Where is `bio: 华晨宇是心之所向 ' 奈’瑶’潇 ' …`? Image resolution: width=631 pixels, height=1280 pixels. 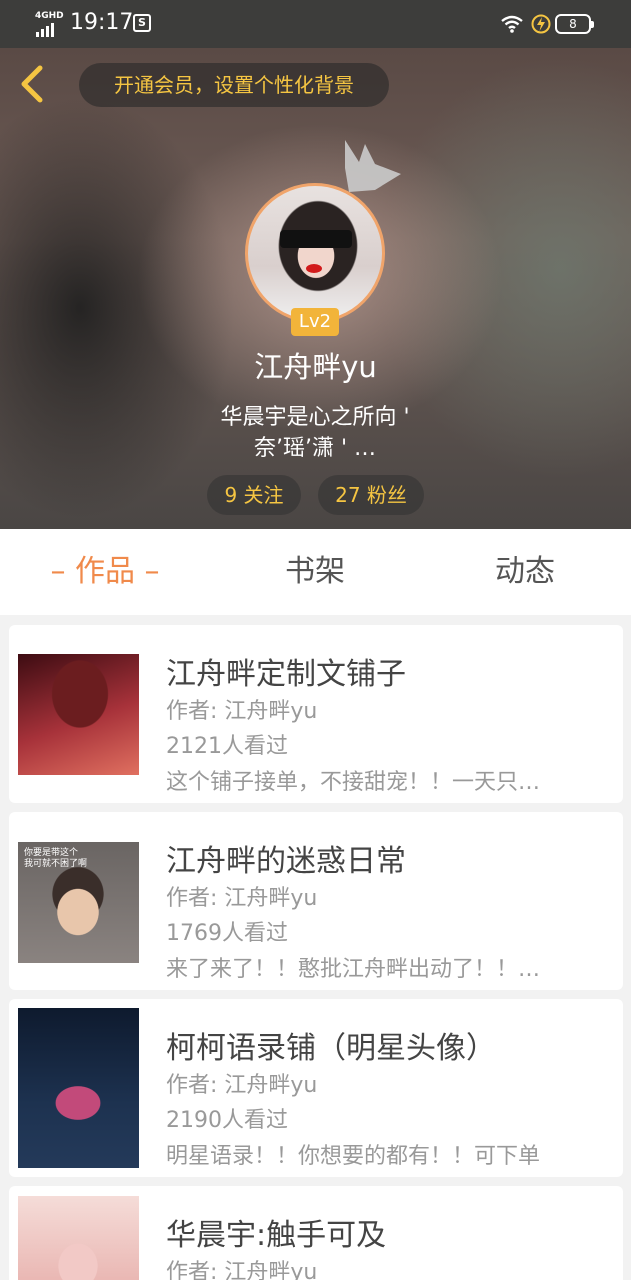 bio: 华晨宇是心之所向 ' 奈’瑶’潇 ' … is located at coordinates (315, 433).